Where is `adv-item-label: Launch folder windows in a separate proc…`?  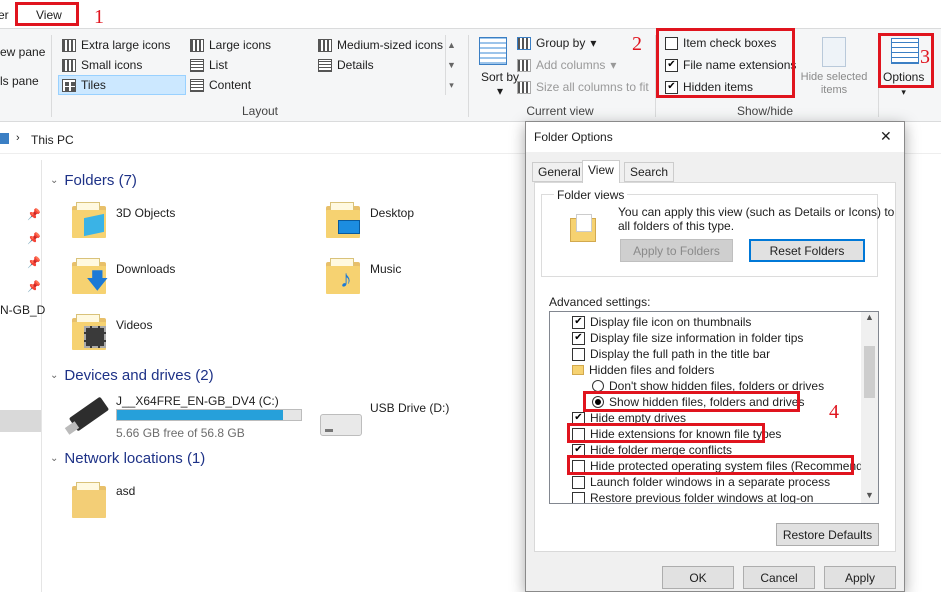
adv-item-label: Launch folder windows in a separate proc… is located at coordinates (710, 482).